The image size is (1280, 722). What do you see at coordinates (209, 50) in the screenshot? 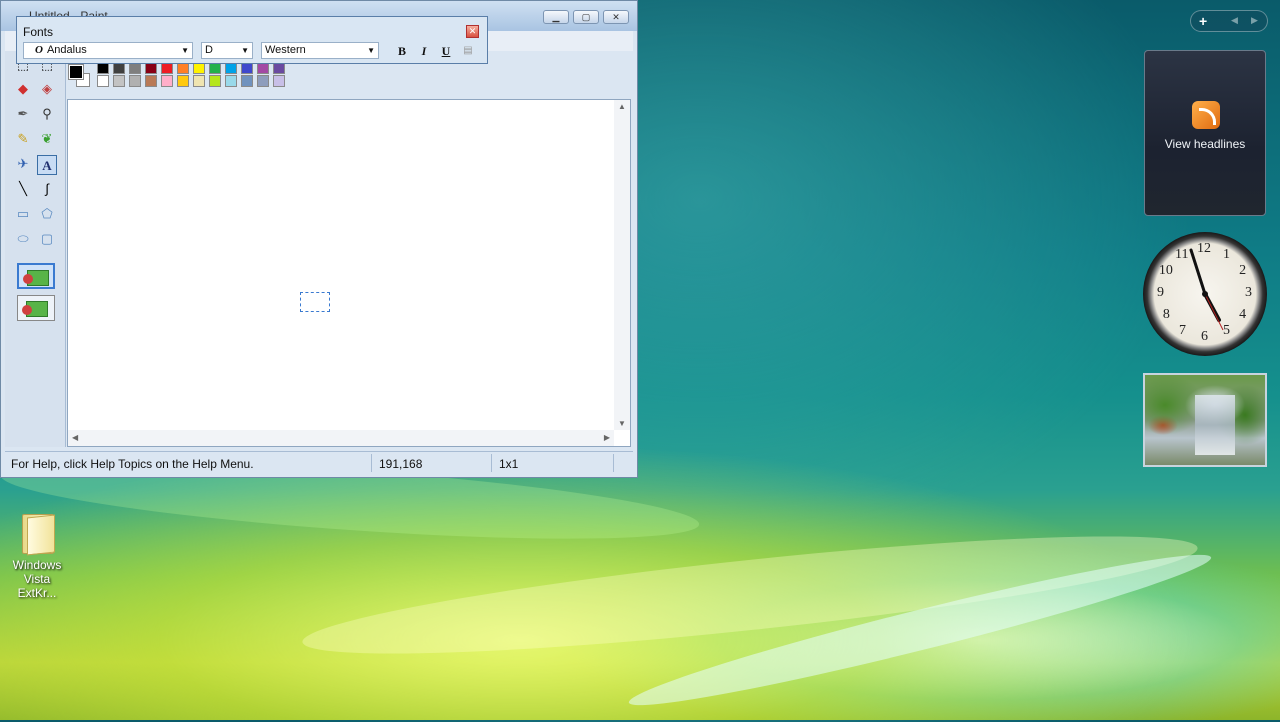
I see `font-size-value: D` at bounding box center [209, 50].